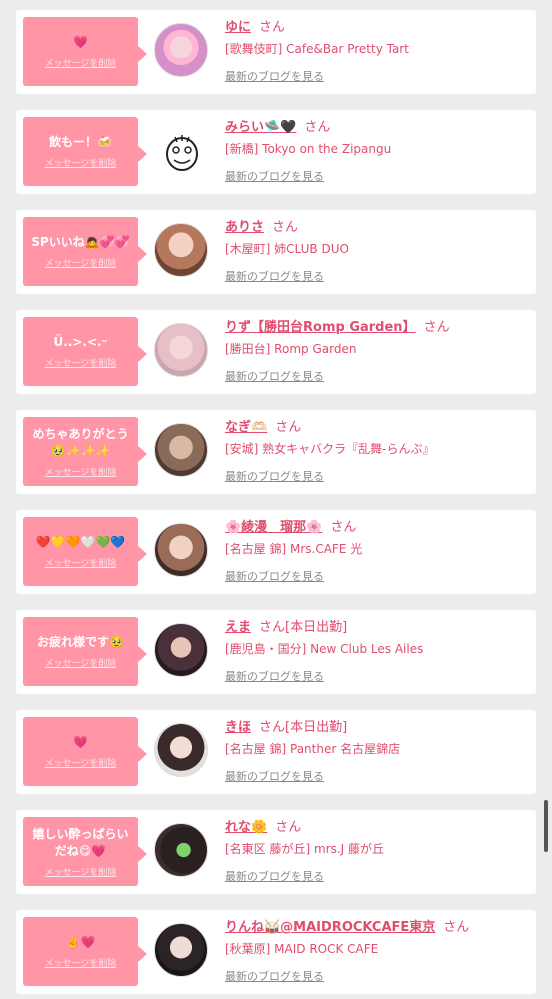  What do you see at coordinates (80, 242) in the screenshot?
I see `message-text: SPいいね🙇💞💞` at bounding box center [80, 242].